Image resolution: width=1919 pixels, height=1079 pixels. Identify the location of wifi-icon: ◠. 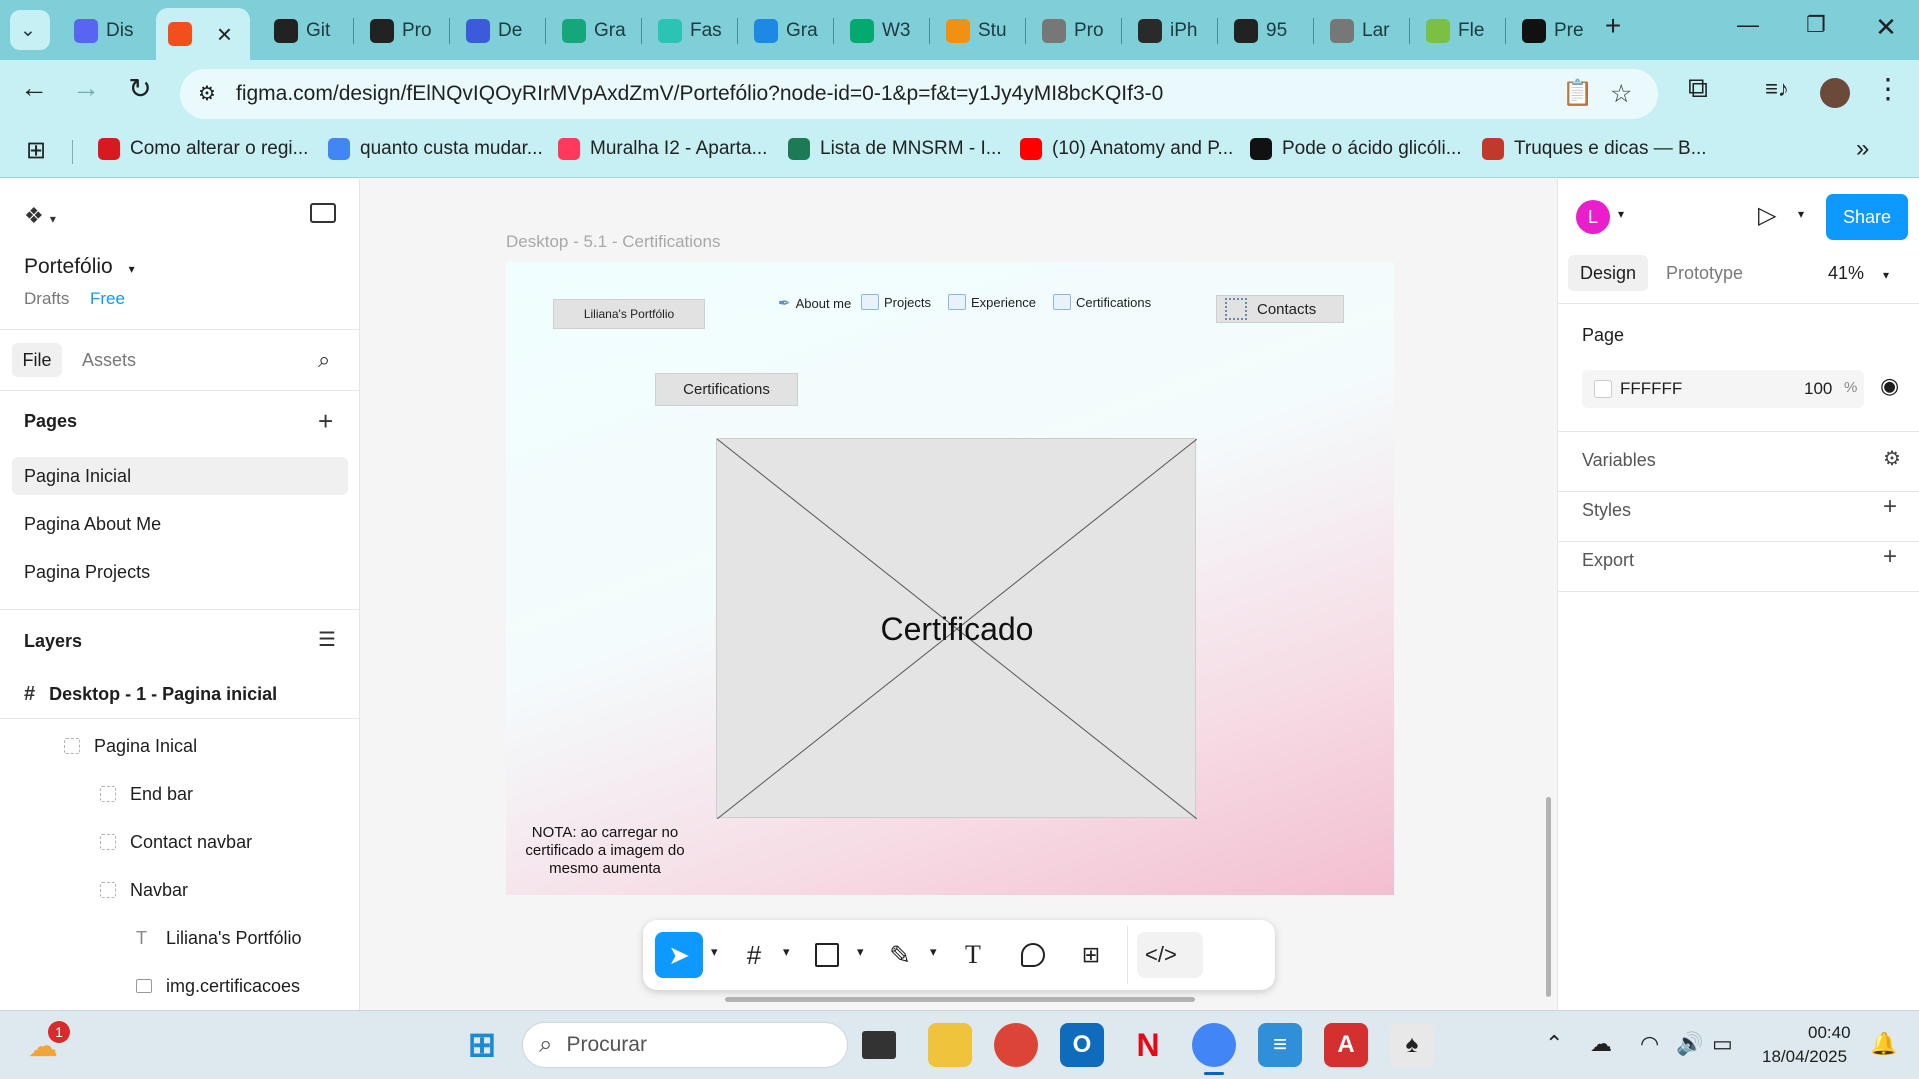
(1649, 1044).